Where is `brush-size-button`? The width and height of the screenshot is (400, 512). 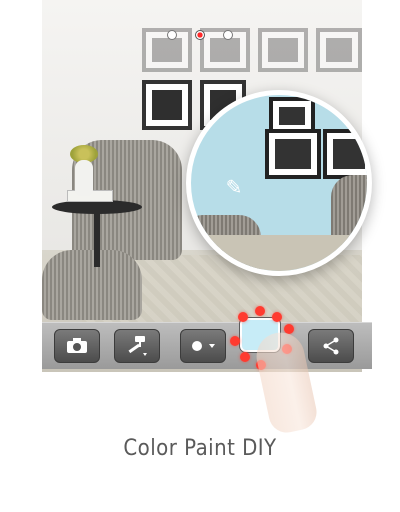 brush-size-button is located at coordinates (203, 346).